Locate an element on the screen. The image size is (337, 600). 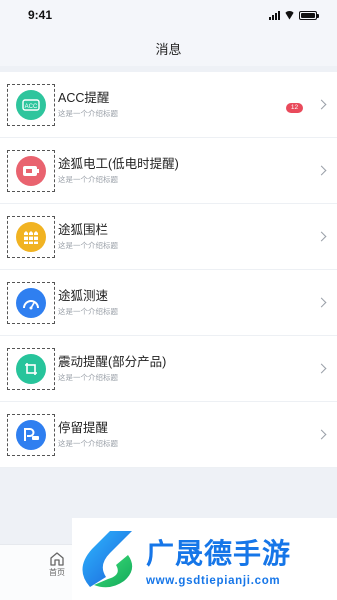
watermark-title: 广晟德手游 is located at coordinates (219, 553).